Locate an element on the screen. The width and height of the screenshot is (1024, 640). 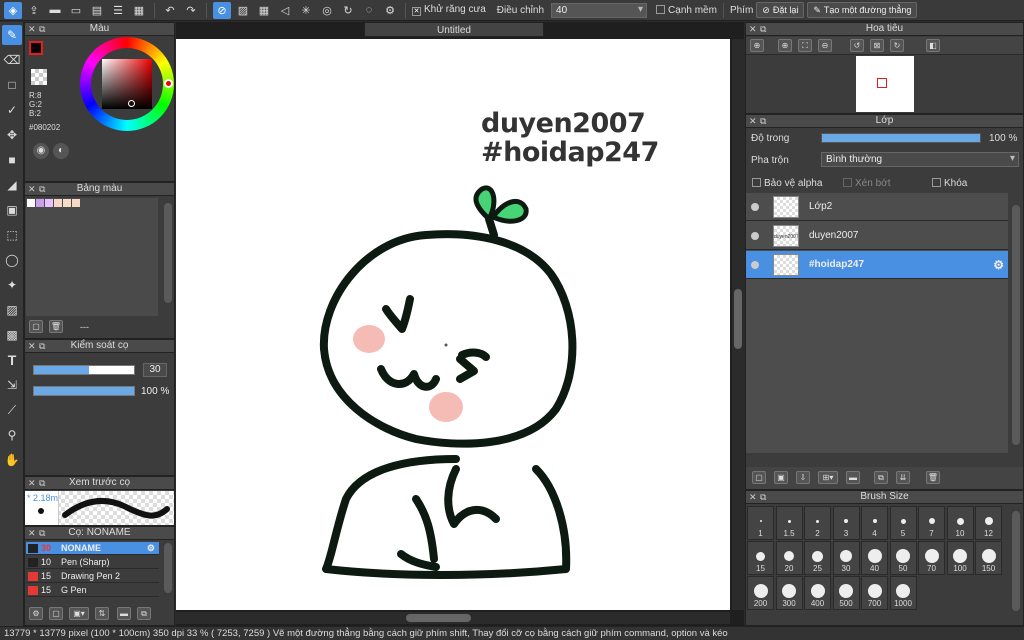
import-layer-icon: ⇩ is located at coordinates (803, 477).